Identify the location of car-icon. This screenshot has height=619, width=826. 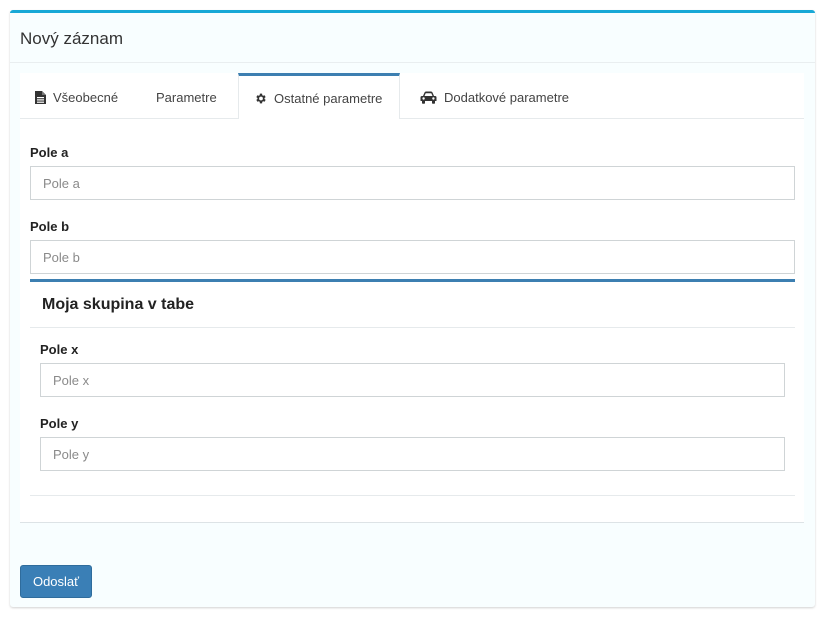
(428, 97).